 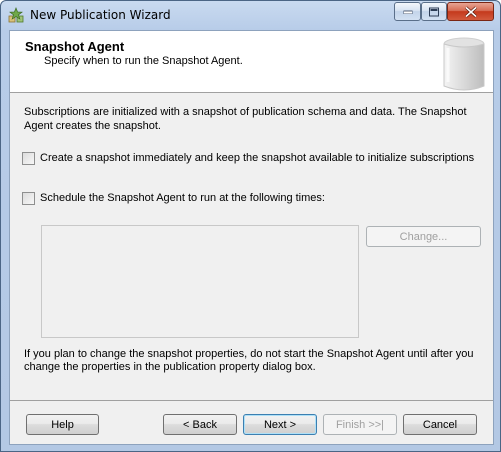 I want to click on minimize-button, so click(x=407, y=11).